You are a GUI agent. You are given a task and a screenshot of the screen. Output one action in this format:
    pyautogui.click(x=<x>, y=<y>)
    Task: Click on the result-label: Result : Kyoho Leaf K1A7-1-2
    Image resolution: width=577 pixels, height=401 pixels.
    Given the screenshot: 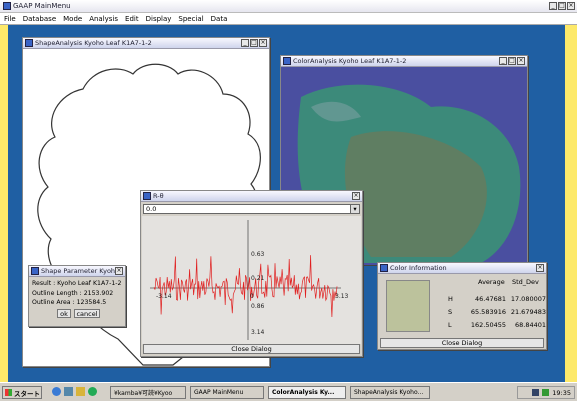 What is the action you would take?
    pyautogui.click(x=77, y=283)
    